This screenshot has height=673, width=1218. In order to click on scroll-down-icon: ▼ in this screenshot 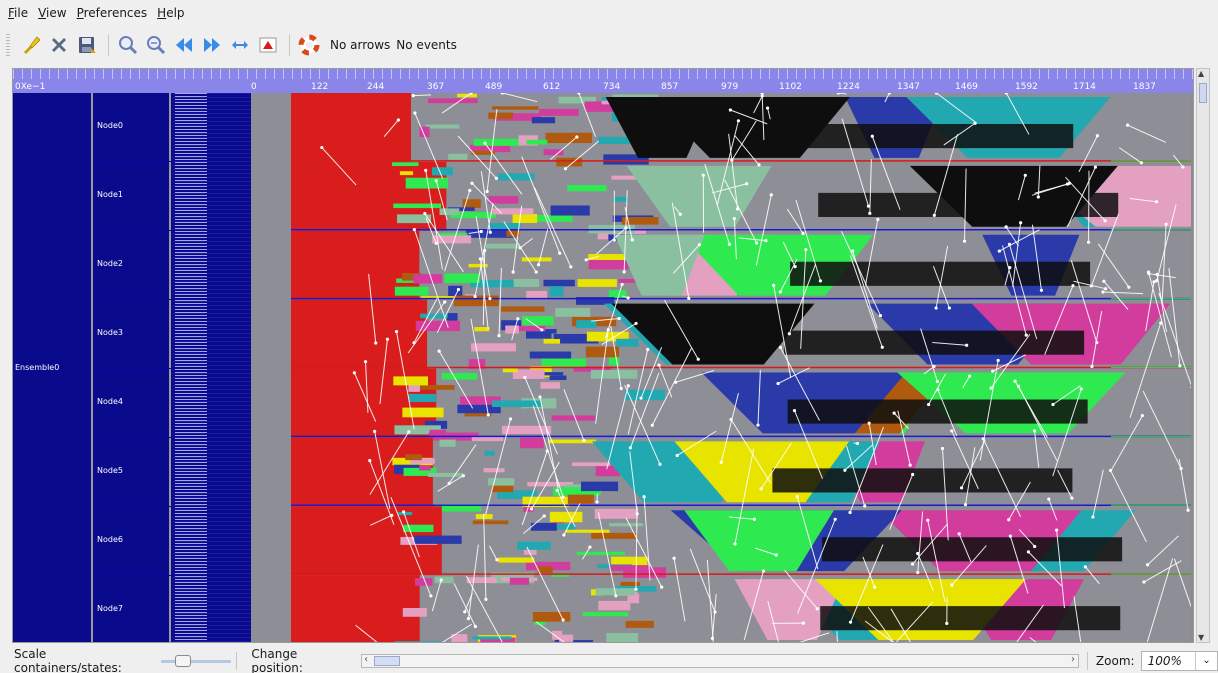, I will do `click(1201, 637)`.